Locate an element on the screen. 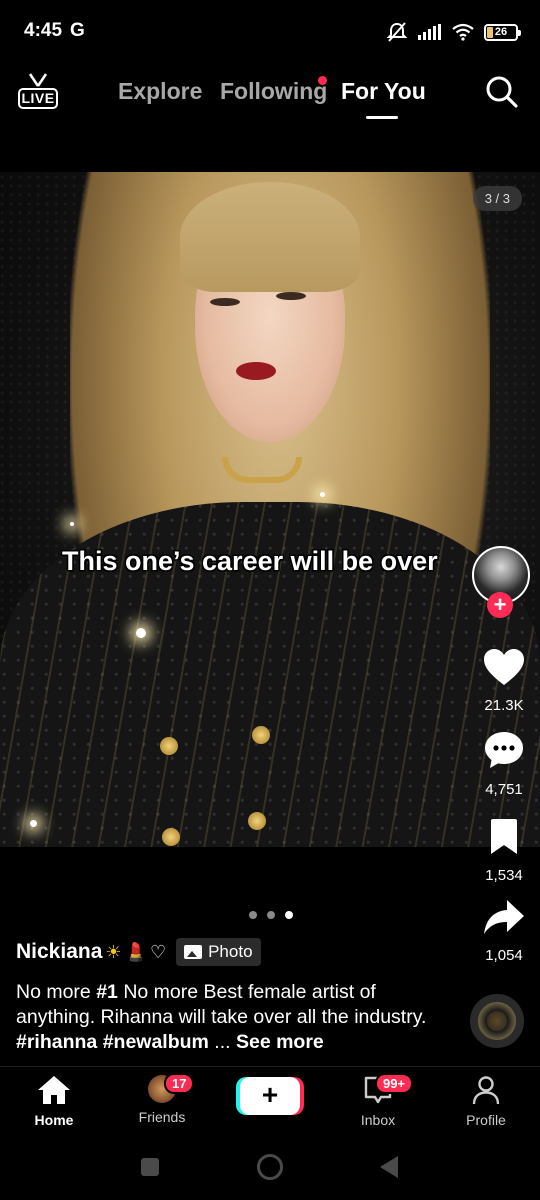  status-bar: 4:45 G 26 is located at coordinates (270, 31).